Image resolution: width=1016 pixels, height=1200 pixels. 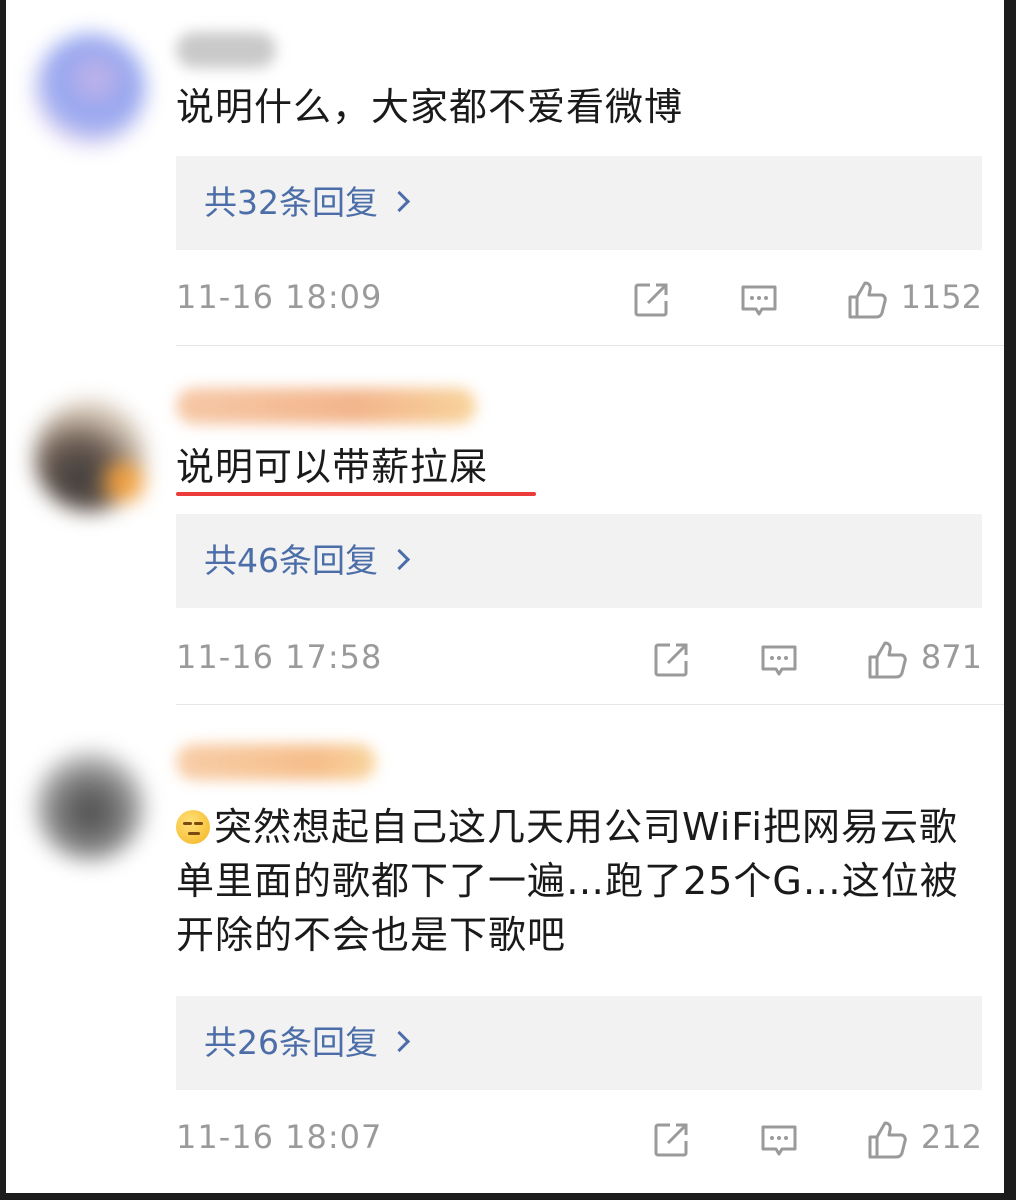 I want to click on comment-time: 11-16 18:09, so click(x=279, y=297).